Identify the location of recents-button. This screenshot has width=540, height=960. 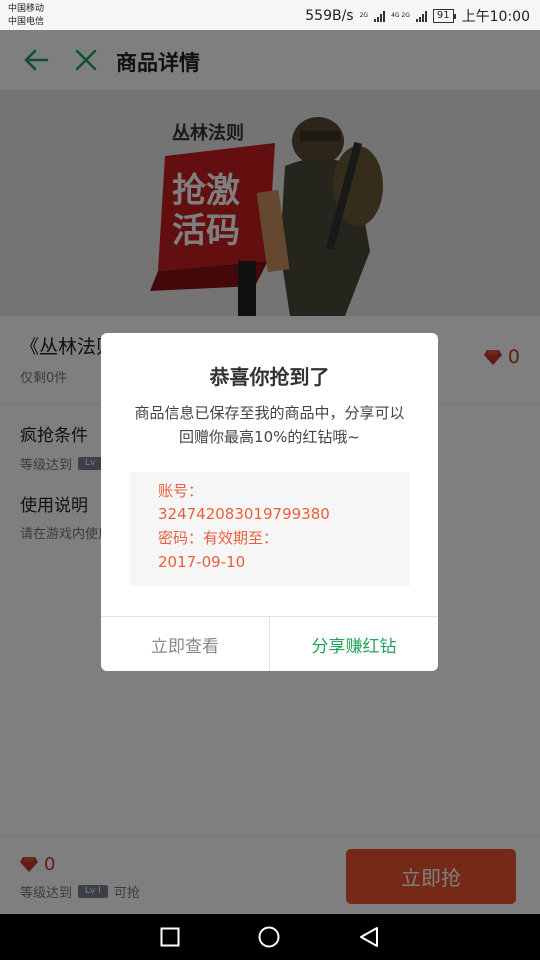
(170, 939).